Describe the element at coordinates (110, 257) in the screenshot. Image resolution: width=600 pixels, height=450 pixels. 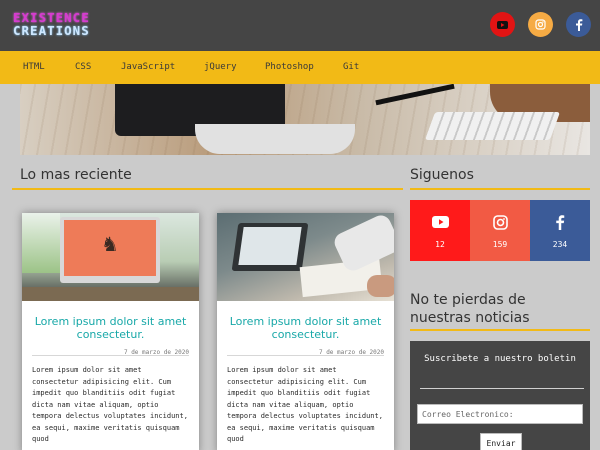
I see `post-image: ♞` at that location.